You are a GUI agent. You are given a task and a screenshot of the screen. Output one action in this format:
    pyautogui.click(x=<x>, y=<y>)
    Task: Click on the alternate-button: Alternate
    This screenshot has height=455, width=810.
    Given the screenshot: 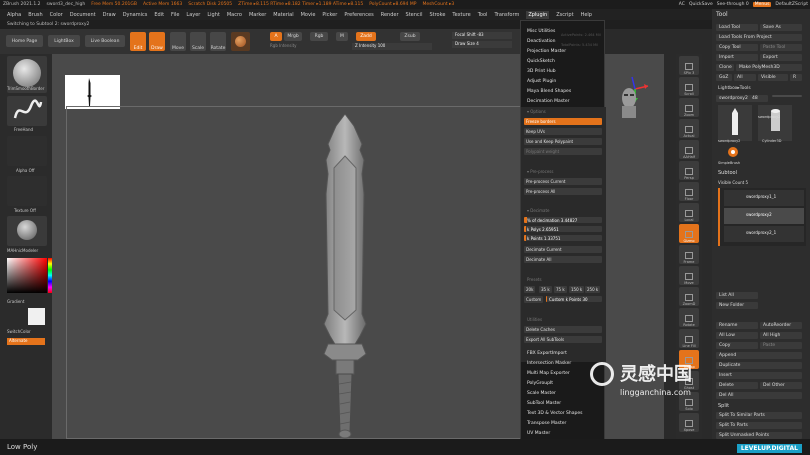 What is the action you would take?
    pyautogui.click(x=26, y=341)
    